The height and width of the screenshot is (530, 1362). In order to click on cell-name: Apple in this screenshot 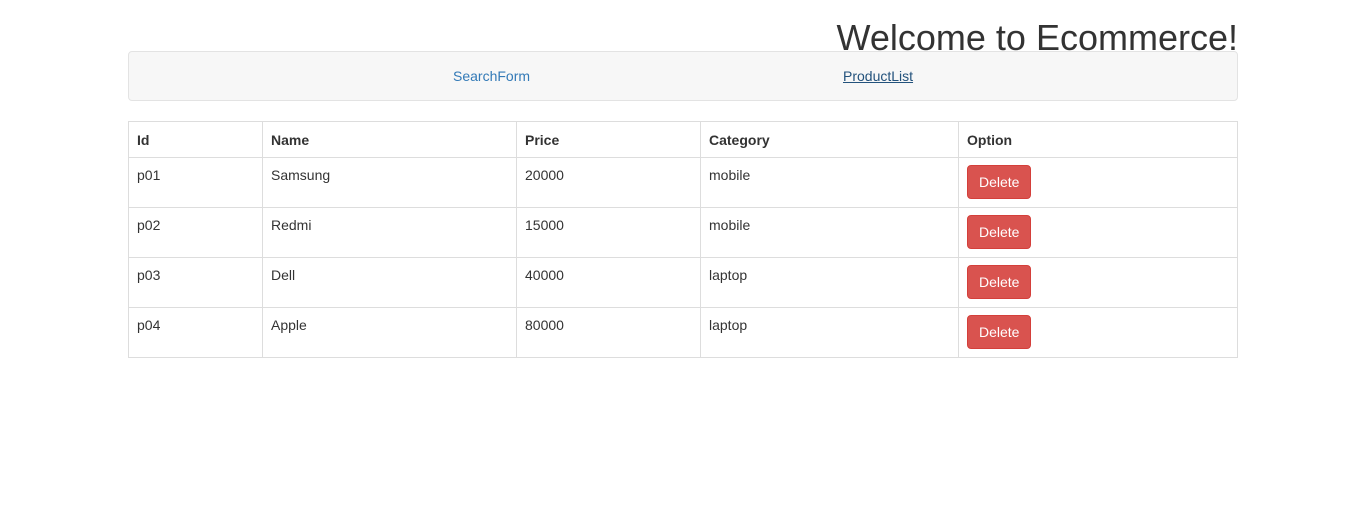, I will do `click(389, 332)`.